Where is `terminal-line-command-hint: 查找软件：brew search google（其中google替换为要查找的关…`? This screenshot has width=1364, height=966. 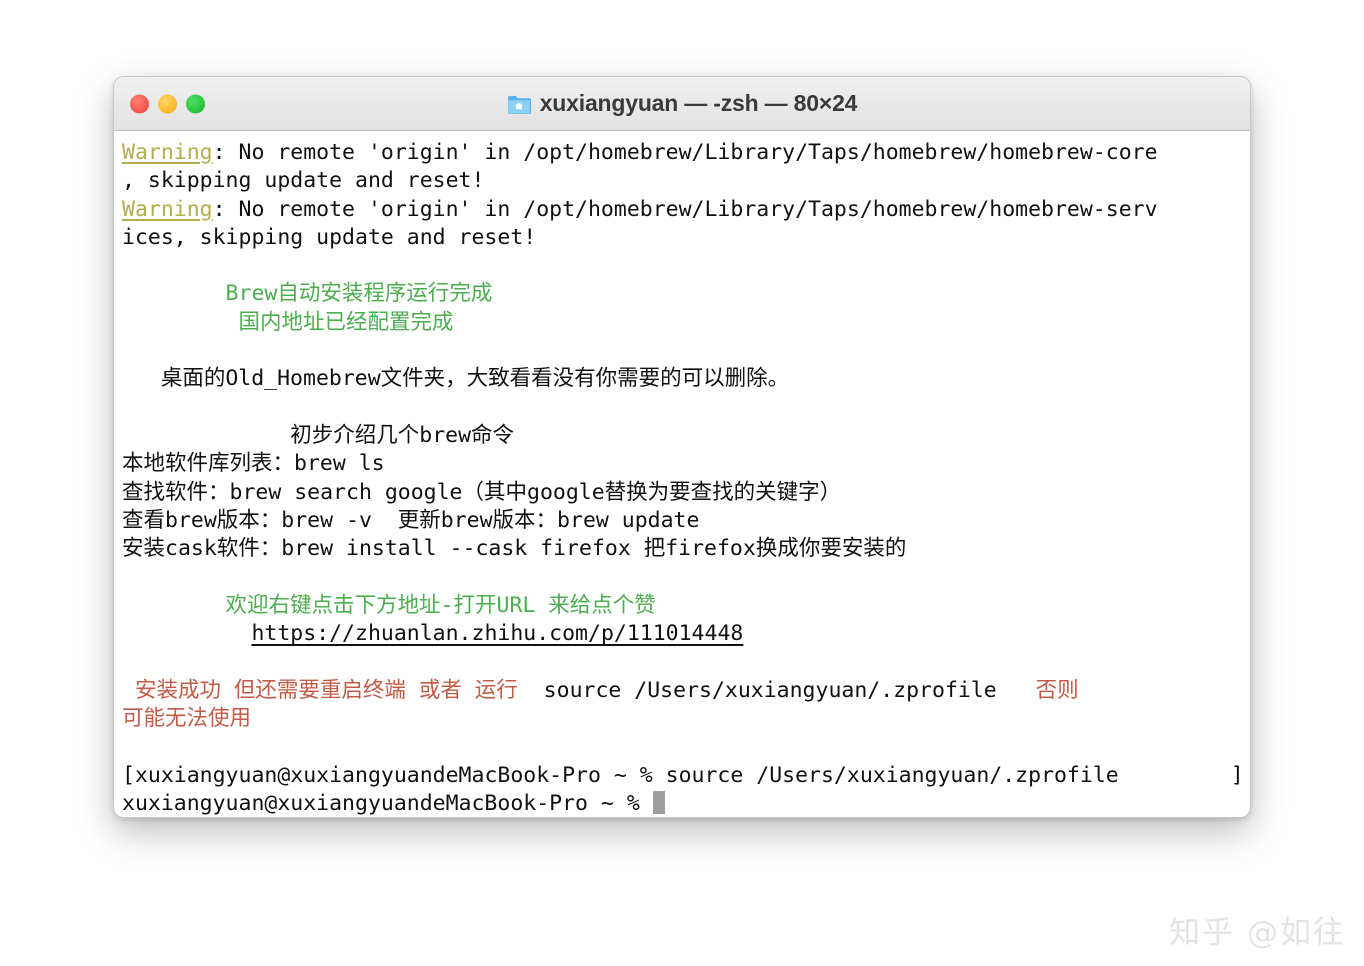 terminal-line-command-hint: 查找软件：brew search google（其中google替换为要查找的关… is located at coordinates (482, 492).